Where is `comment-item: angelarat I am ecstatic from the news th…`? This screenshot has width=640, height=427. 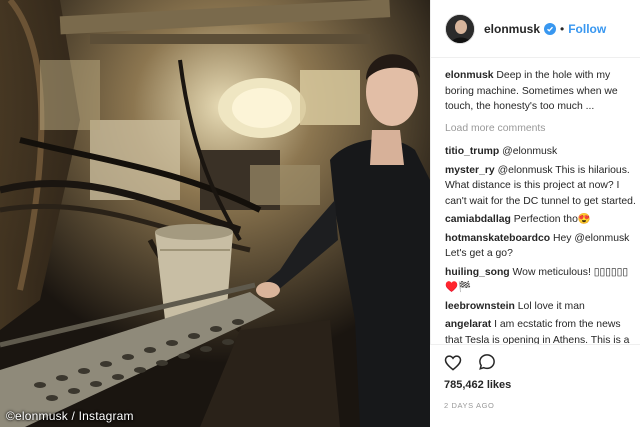
comment-item: angelarat I am ecstatic from the news th… is located at coordinates (541, 330).